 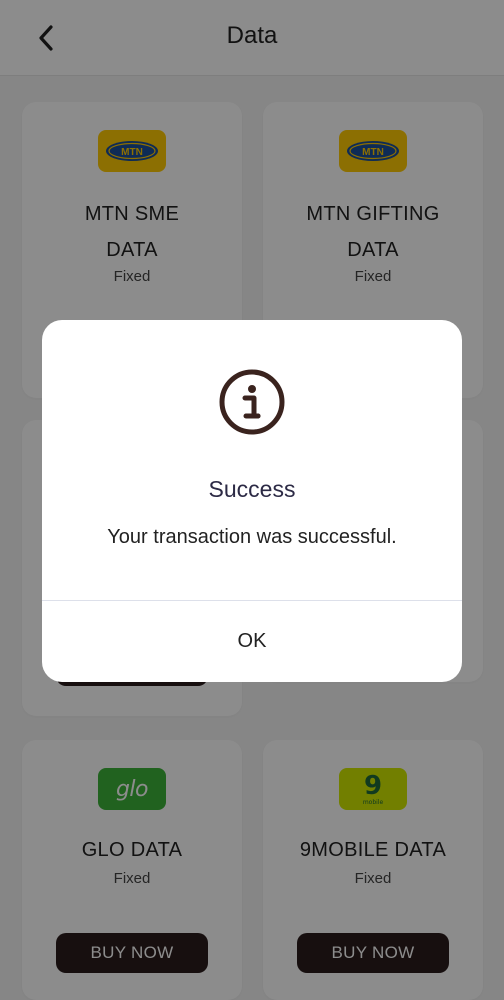 What do you see at coordinates (252, 402) in the screenshot?
I see `info-circle-icon` at bounding box center [252, 402].